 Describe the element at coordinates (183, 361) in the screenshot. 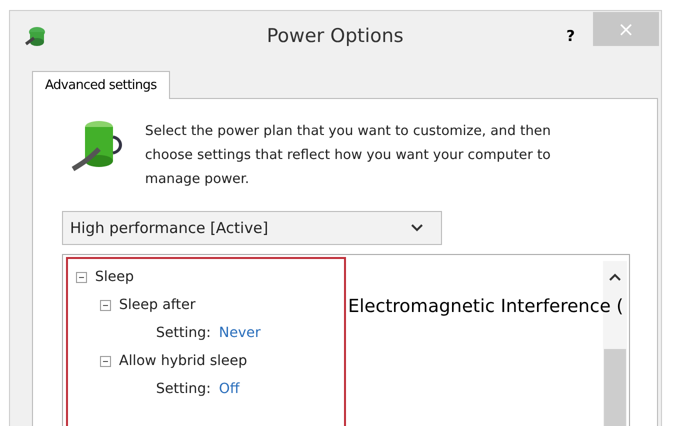

I see `tree-item: Allow hybrid sleep` at that location.